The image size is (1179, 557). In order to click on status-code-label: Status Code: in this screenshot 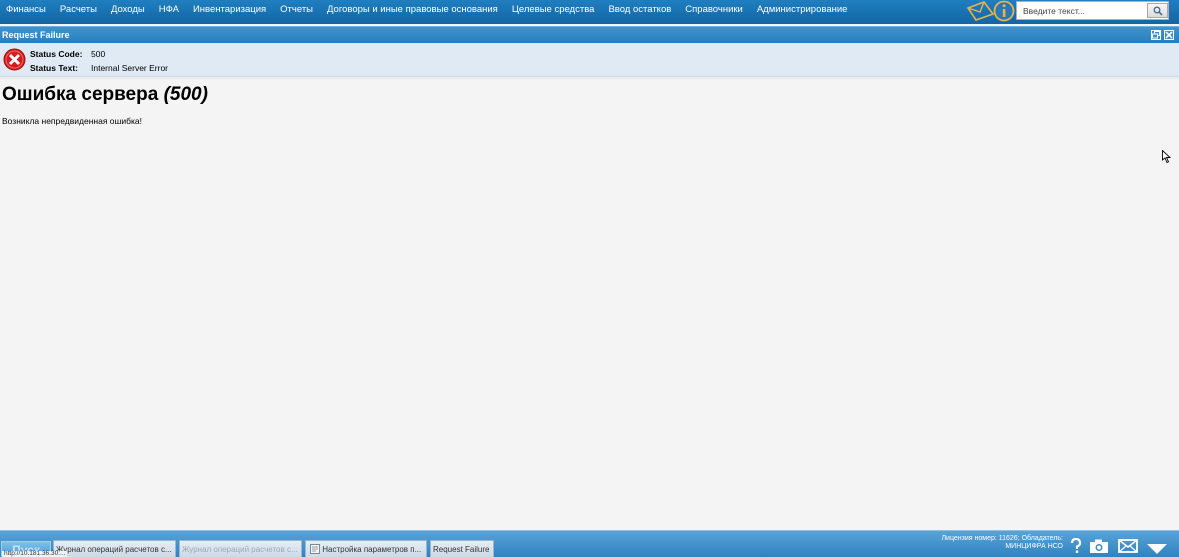, I will do `click(56, 54)`.